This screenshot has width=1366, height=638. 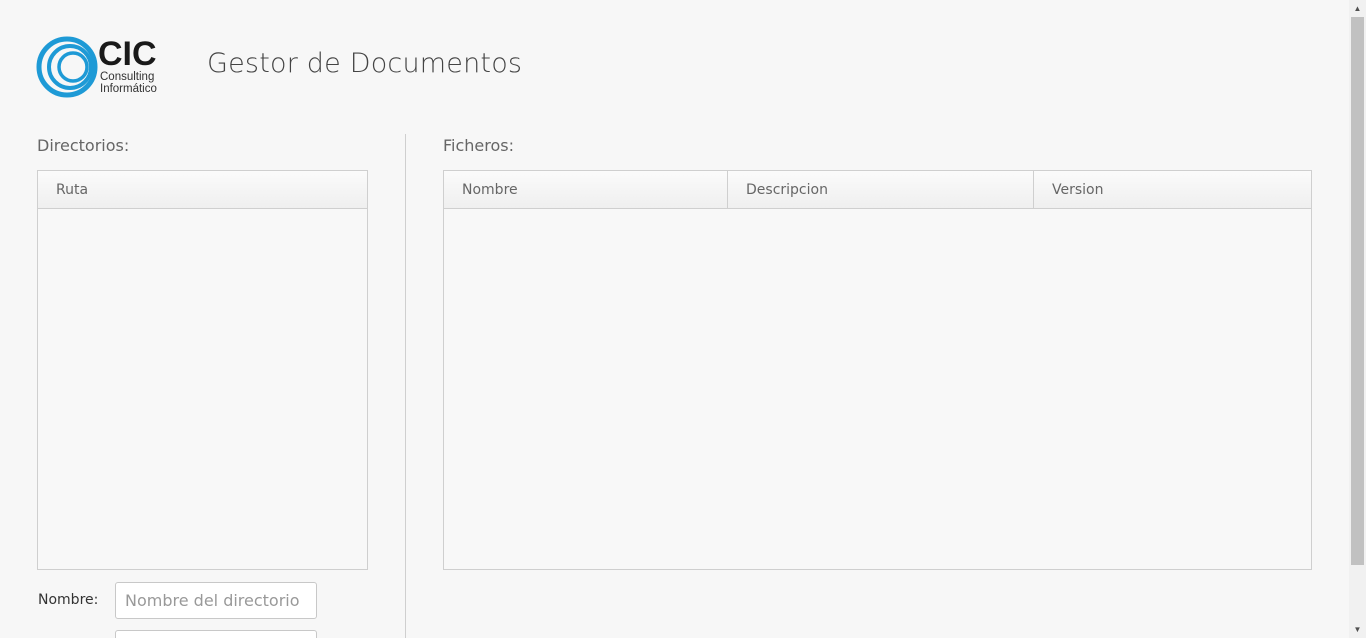 What do you see at coordinates (67, 67) in the screenshot?
I see `cic-logo-rings-icon` at bounding box center [67, 67].